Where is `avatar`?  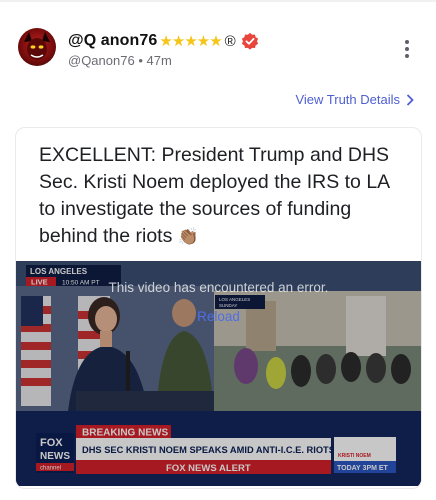 avatar is located at coordinates (37, 47).